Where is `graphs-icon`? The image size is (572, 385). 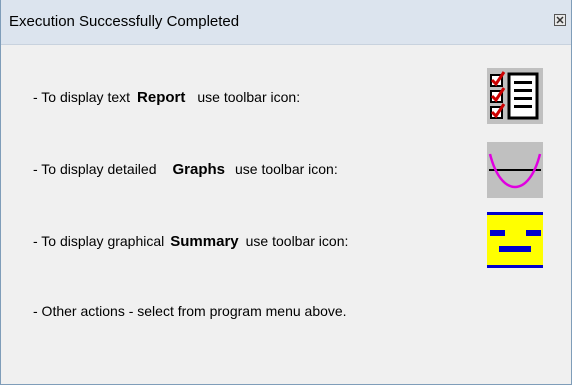 graphs-icon is located at coordinates (515, 170).